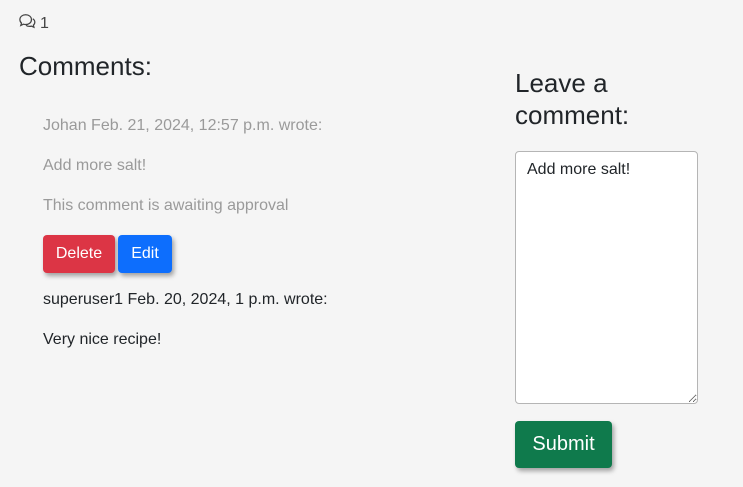 The image size is (743, 487). I want to click on comment-header: Johan Feb. 21, 2024, 12:57 p.m. wrote:, so click(183, 125).